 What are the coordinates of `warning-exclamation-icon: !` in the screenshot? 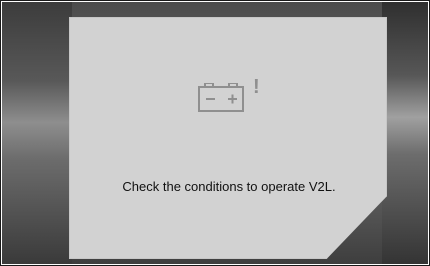 It's located at (256, 87).